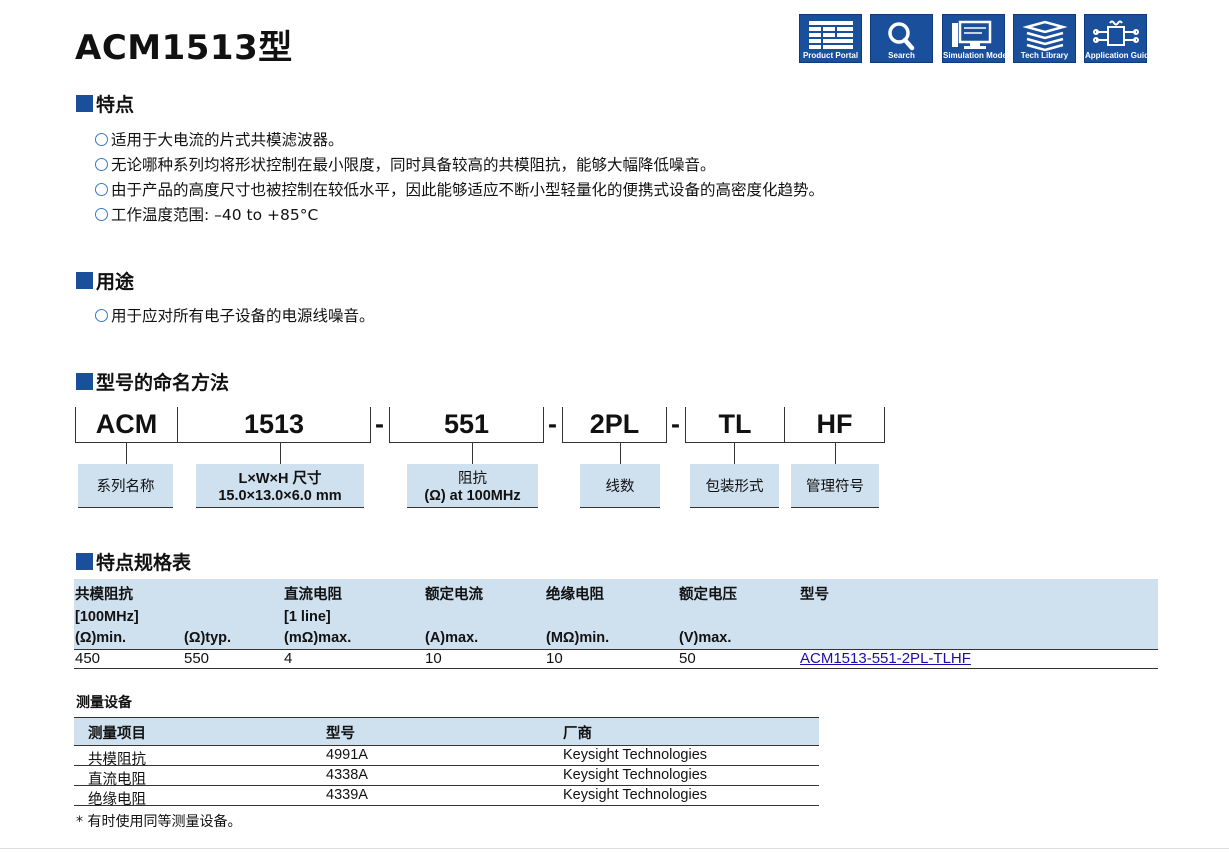 Image resolution: width=1229 pixels, height=852 pixels. Describe the element at coordinates (280, 479) in the screenshot. I see `naming-label-text: L×W×H 尺寸` at that location.